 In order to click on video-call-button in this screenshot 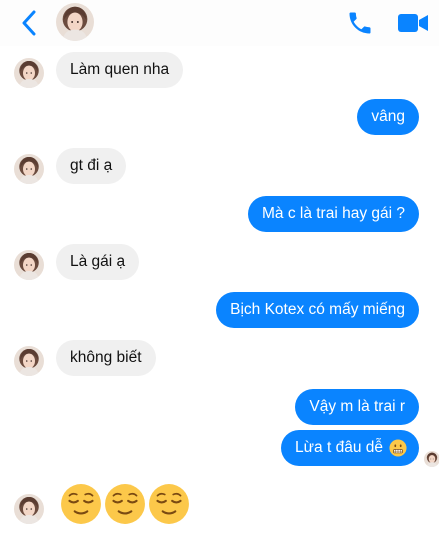, I will do `click(413, 23)`.